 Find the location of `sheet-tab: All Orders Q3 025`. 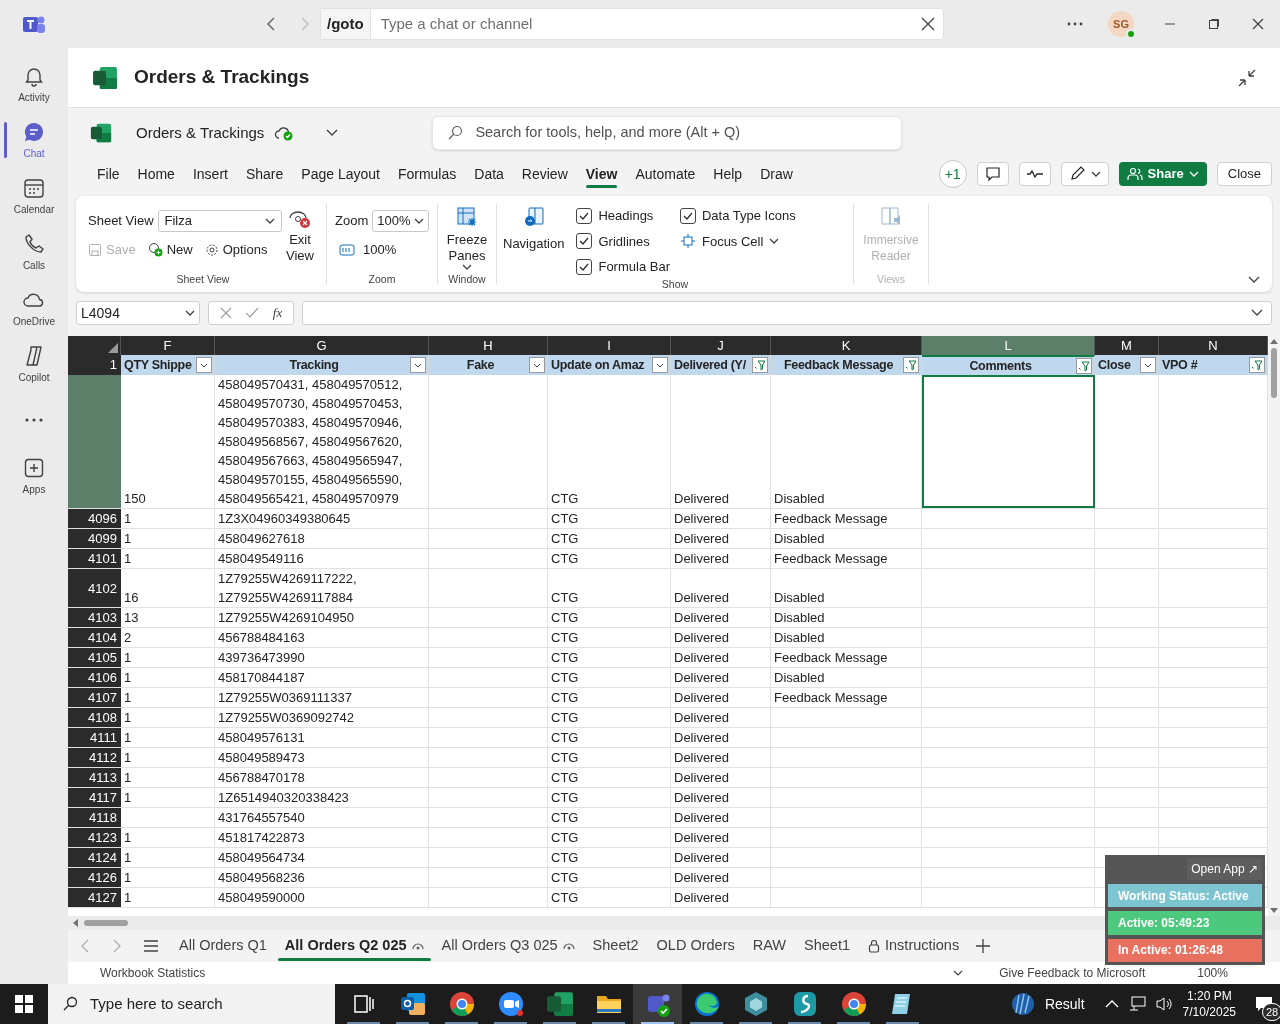

sheet-tab: All Orders Q3 025 is located at coordinates (508, 946).